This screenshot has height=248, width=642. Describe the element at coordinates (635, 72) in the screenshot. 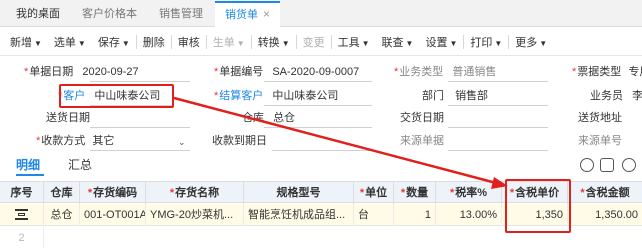

I see `ticket-type-input: 专用` at that location.